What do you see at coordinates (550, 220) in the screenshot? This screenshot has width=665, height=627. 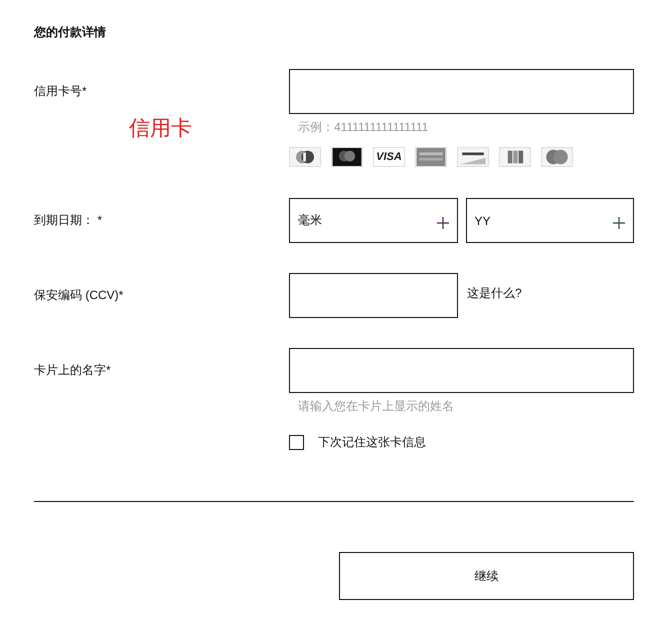 I see `year-select: YY` at bounding box center [550, 220].